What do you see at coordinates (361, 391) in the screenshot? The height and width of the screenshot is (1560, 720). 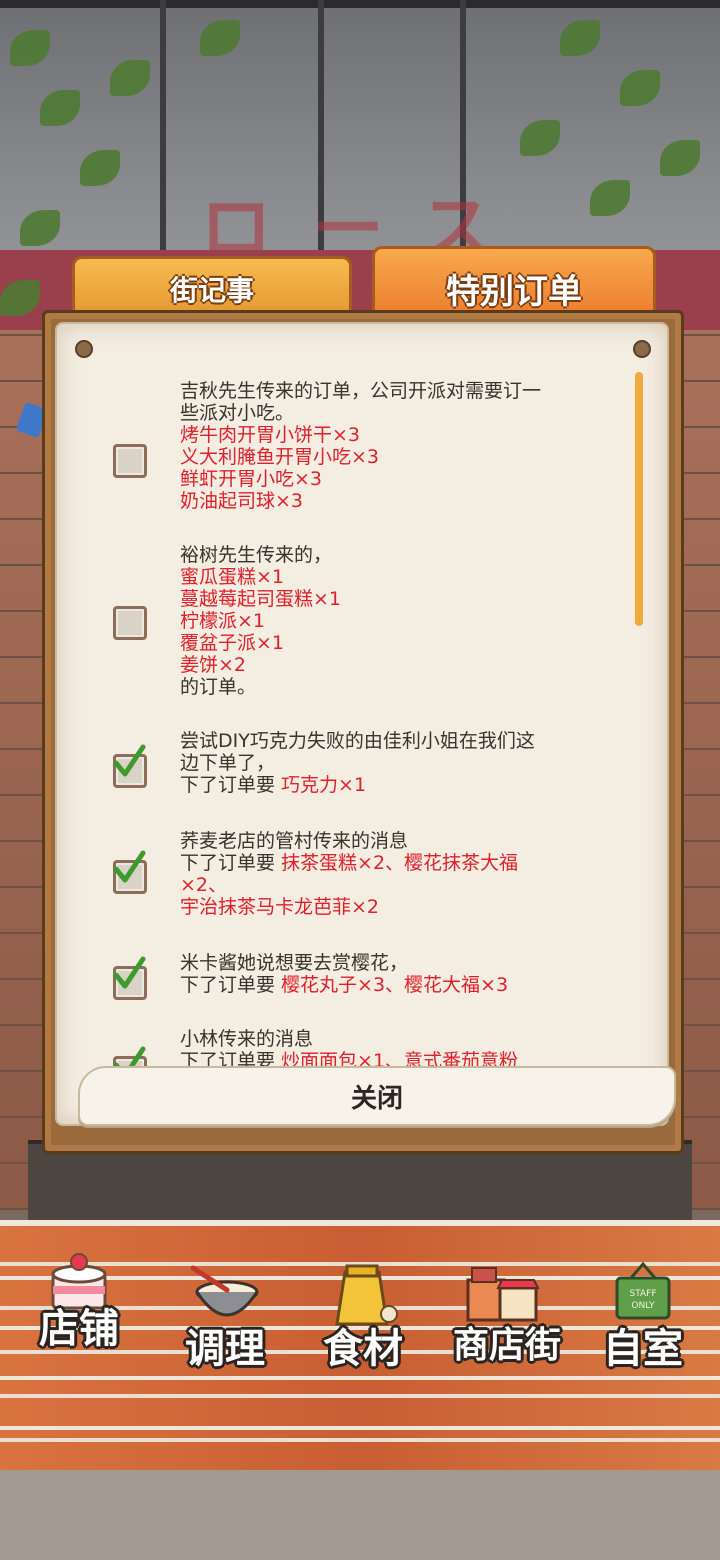 I see `order-line: 吉秋先生传来的订单，公司开派对需要订一` at bounding box center [361, 391].